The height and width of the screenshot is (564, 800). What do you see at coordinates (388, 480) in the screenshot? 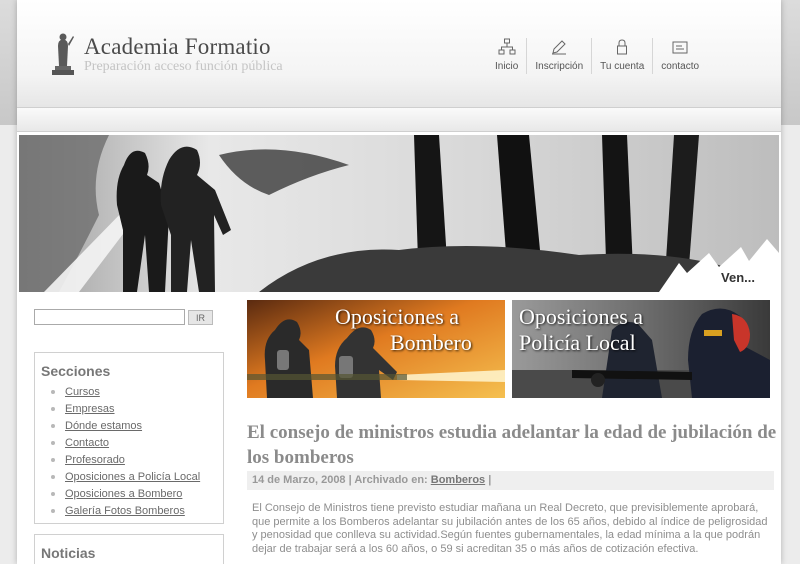
I see `archived-prefix: | Archivado en:` at bounding box center [388, 480].